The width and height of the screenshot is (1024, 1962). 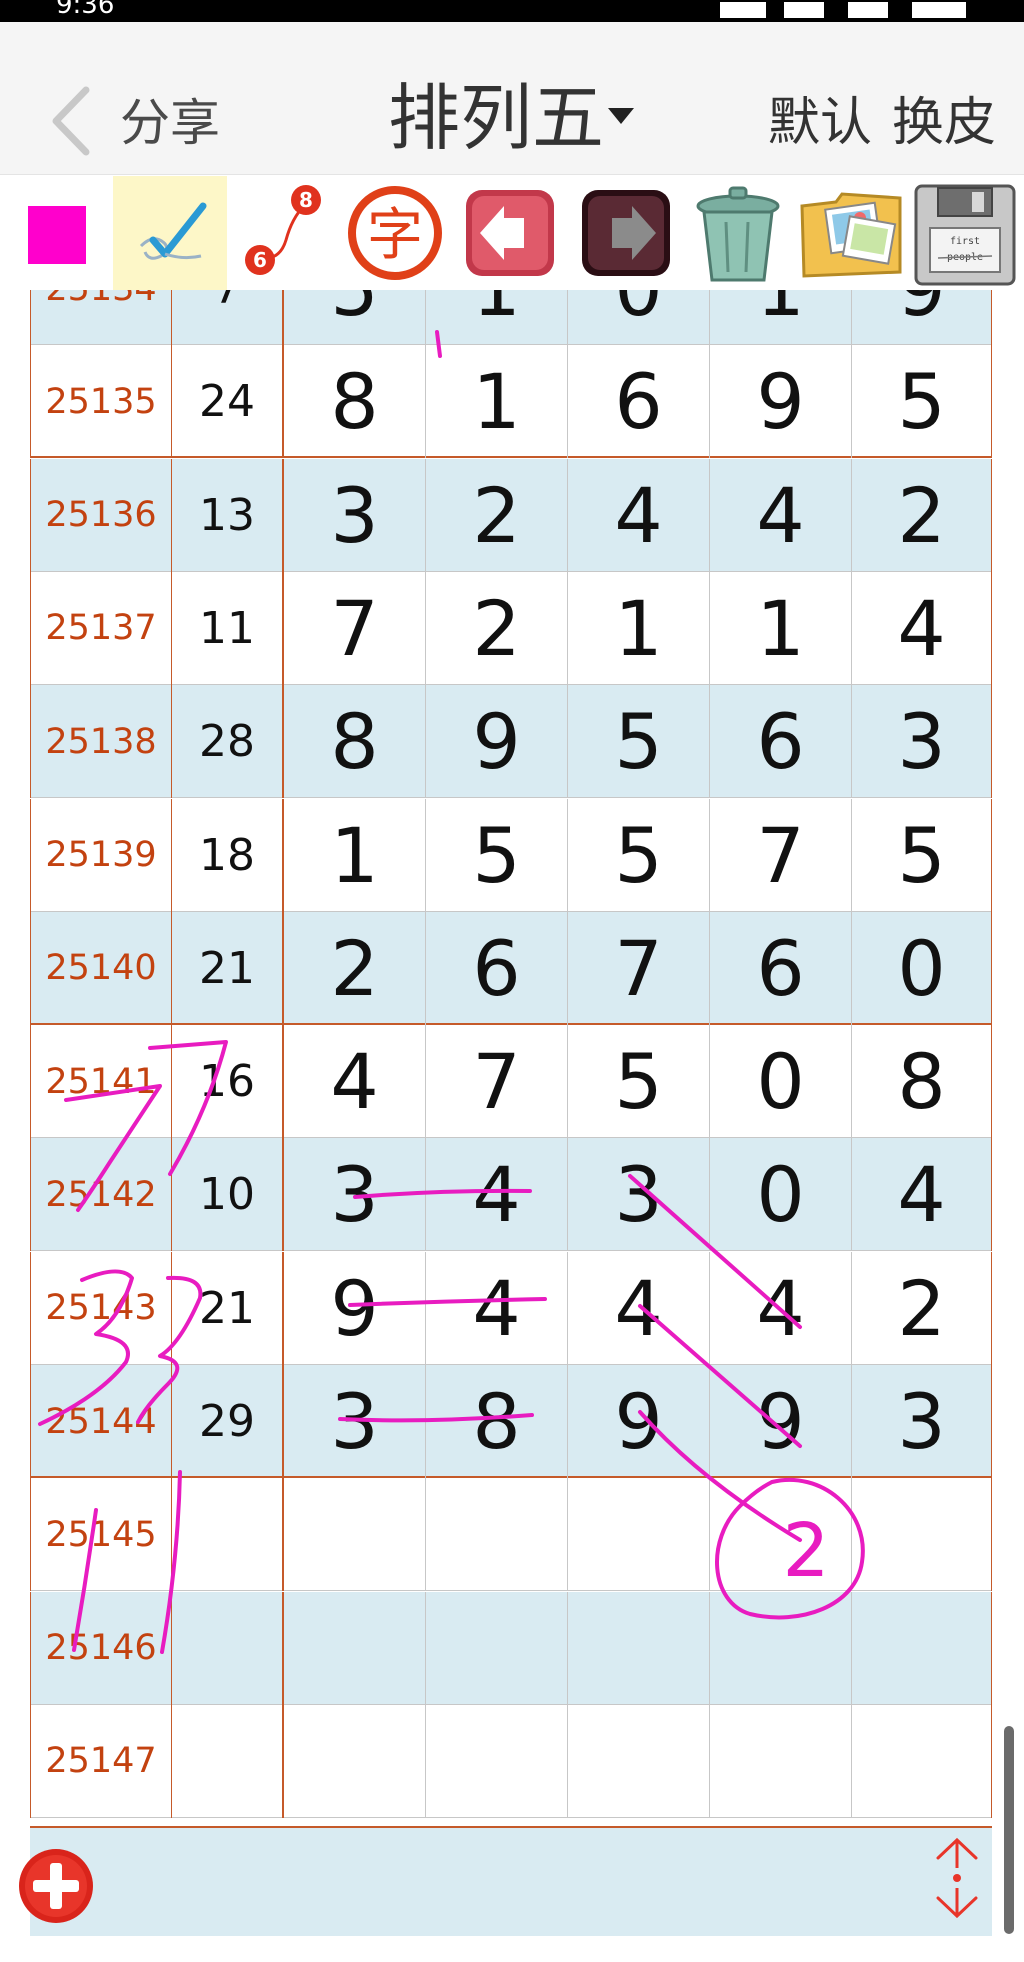 I want to click on table-row: 25143 21 9 4 4 4 2, so click(x=511, y=1308).